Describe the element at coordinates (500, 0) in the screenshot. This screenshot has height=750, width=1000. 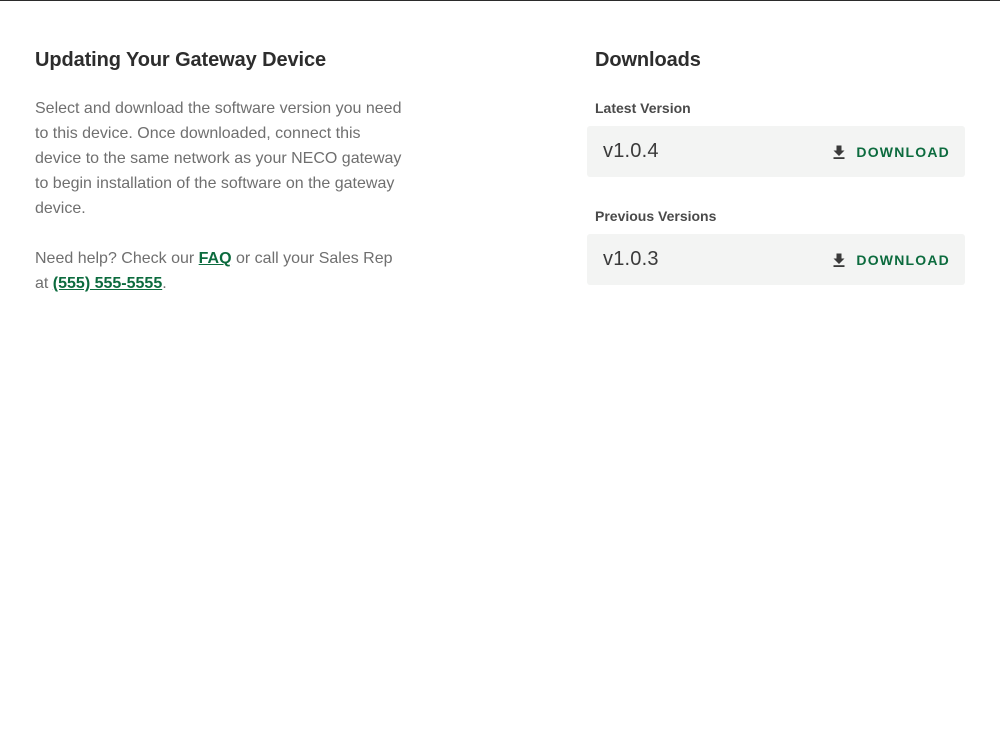
I see `top-divider` at that location.